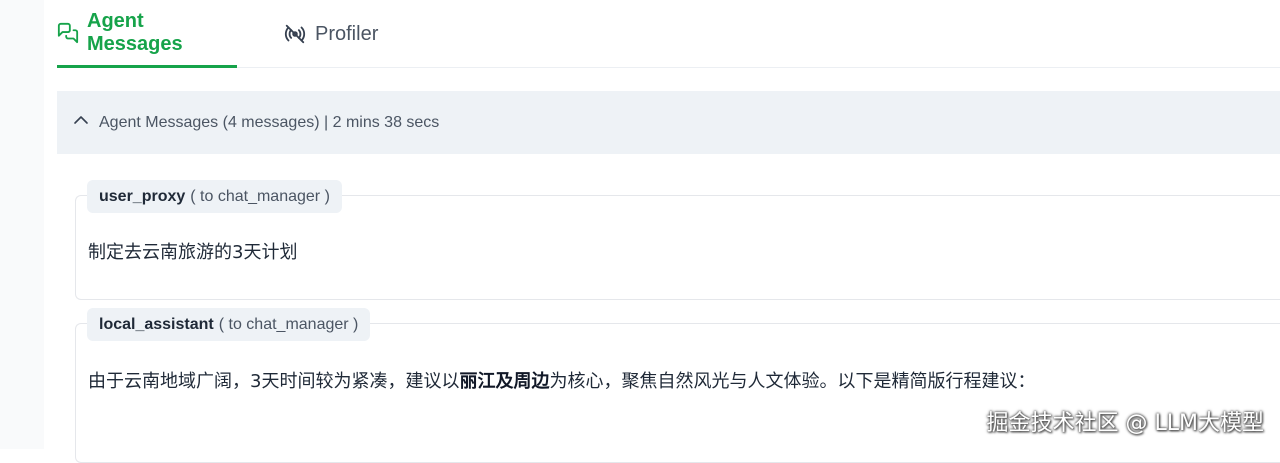 This screenshot has height=463, width=1280. What do you see at coordinates (193, 252) in the screenshot?
I see `message-text: 制定去云南旅游的3天计划` at bounding box center [193, 252].